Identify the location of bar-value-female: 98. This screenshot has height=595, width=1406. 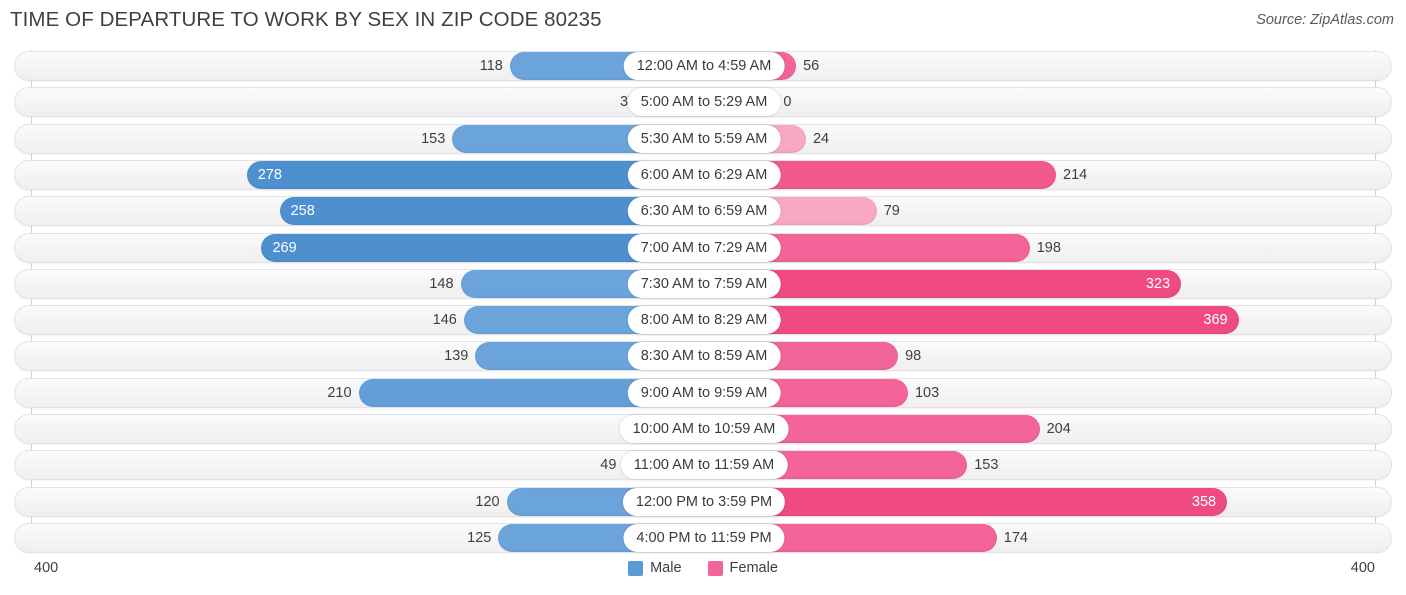
(913, 356).